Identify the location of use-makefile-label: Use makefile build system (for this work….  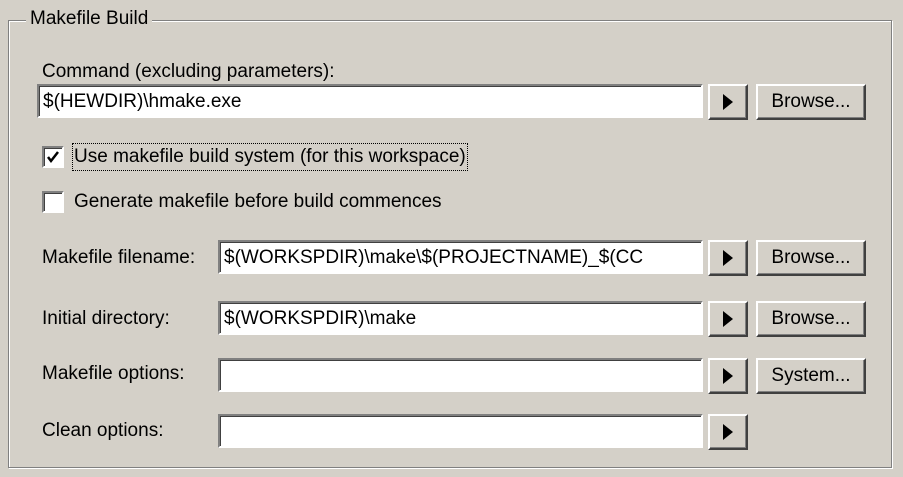
(270, 157).